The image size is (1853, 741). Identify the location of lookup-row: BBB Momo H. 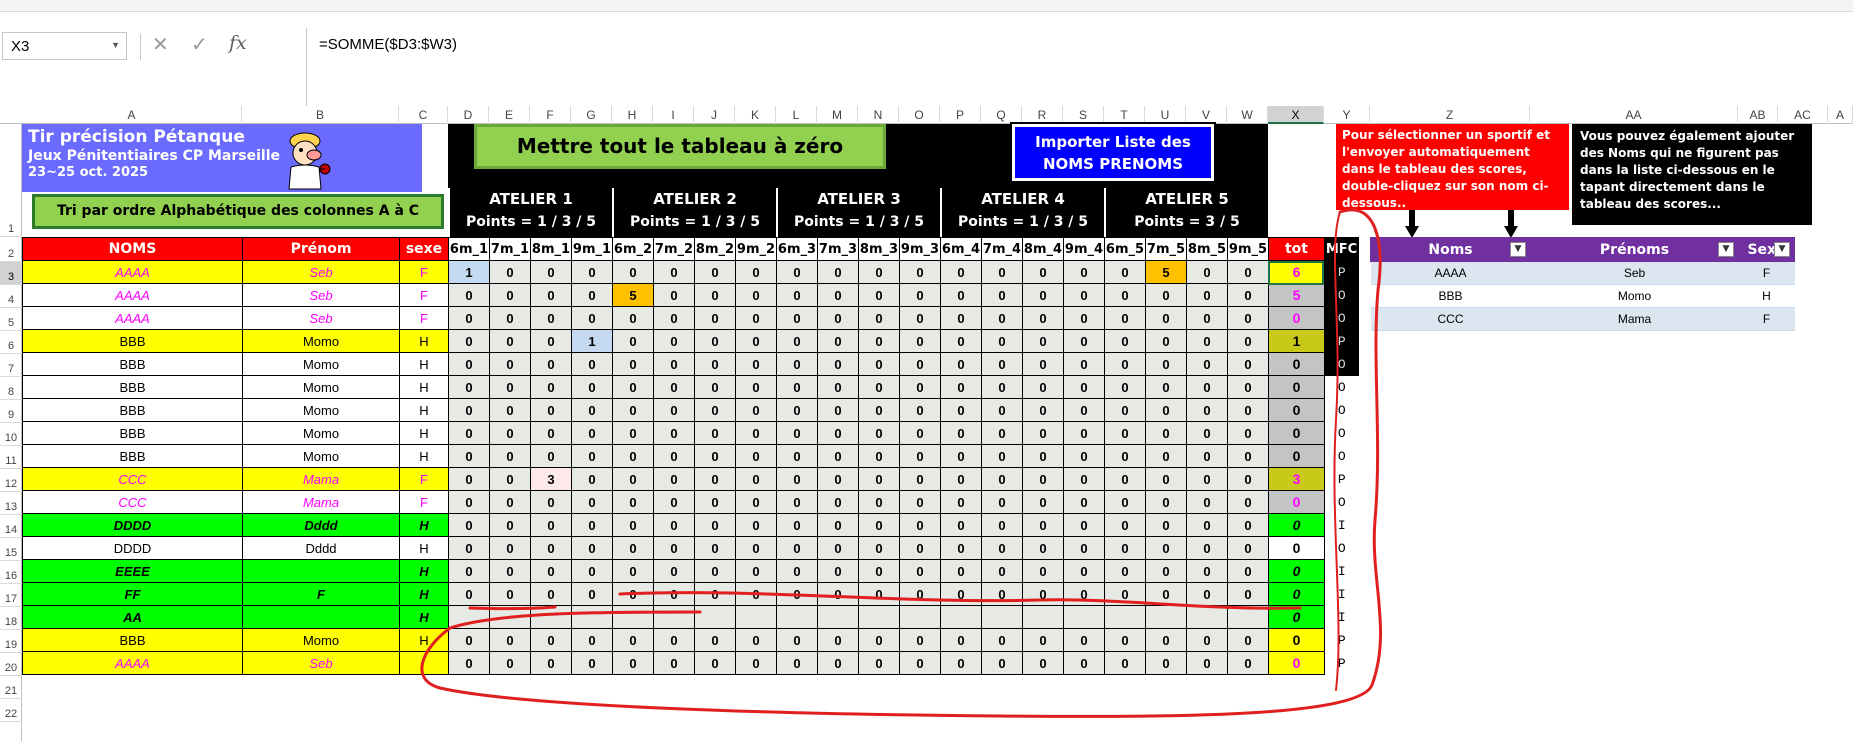
(1582, 296).